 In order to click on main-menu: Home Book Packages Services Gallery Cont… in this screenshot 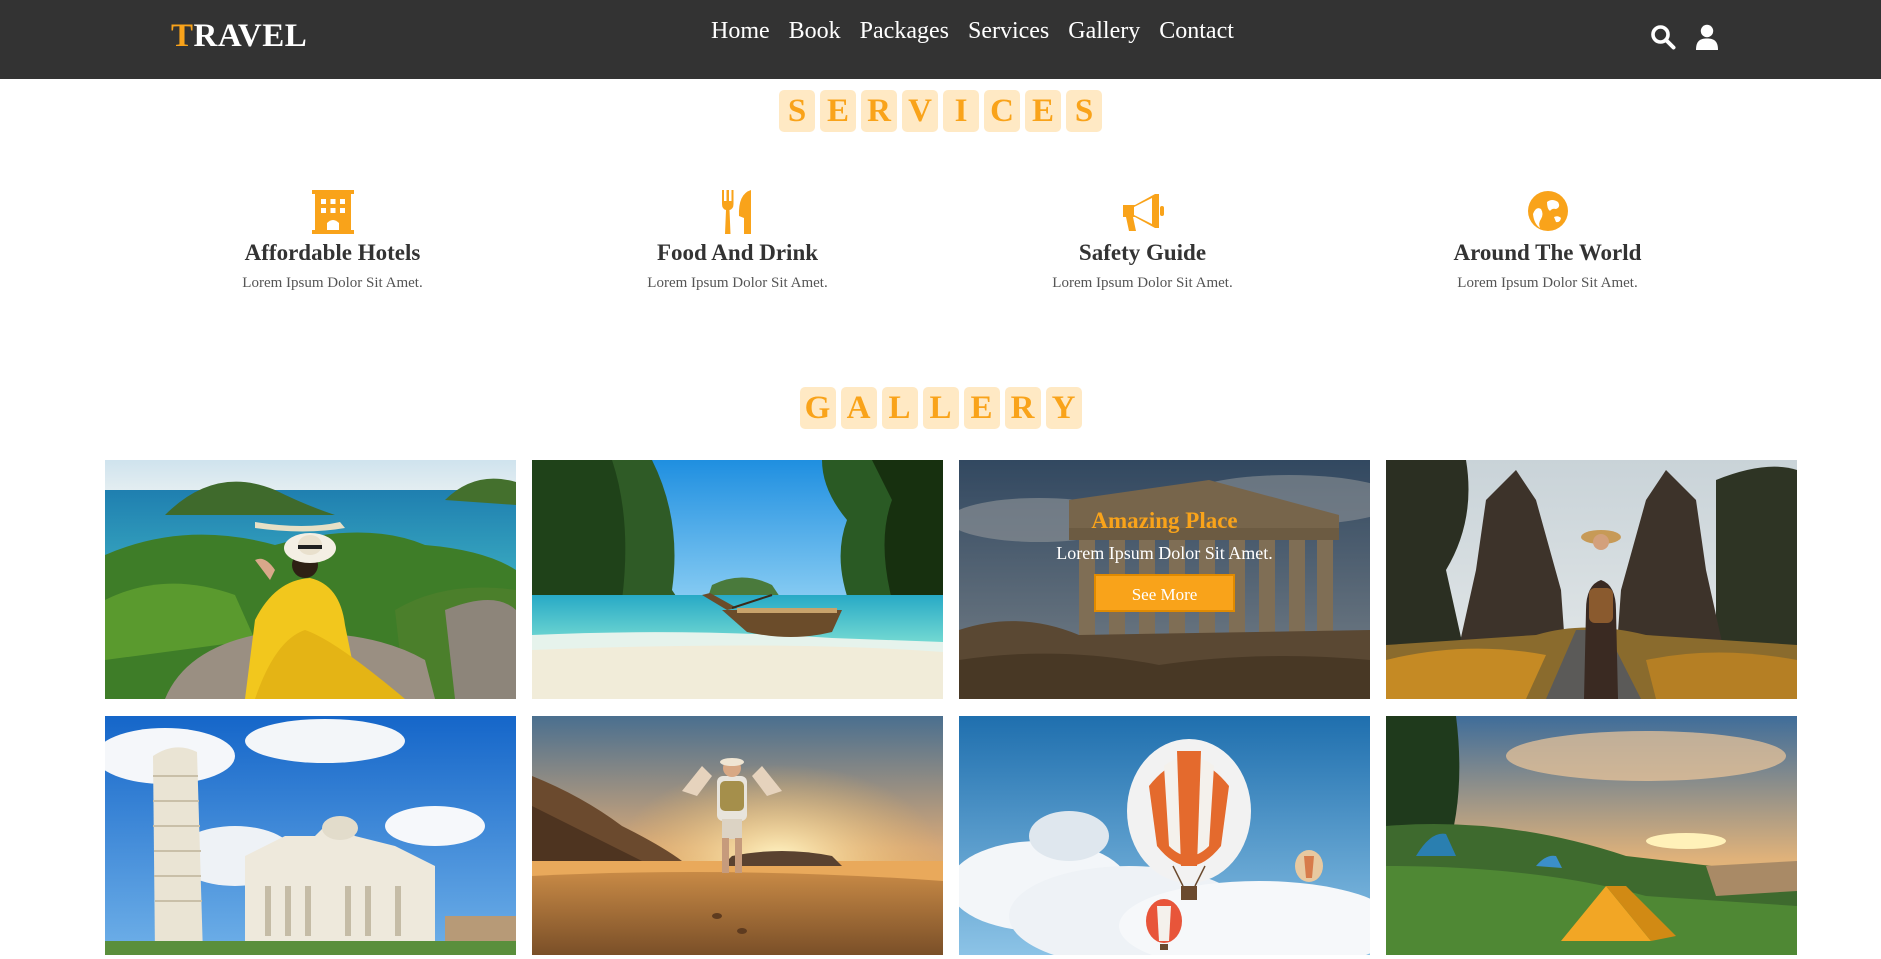, I will do `click(972, 31)`.